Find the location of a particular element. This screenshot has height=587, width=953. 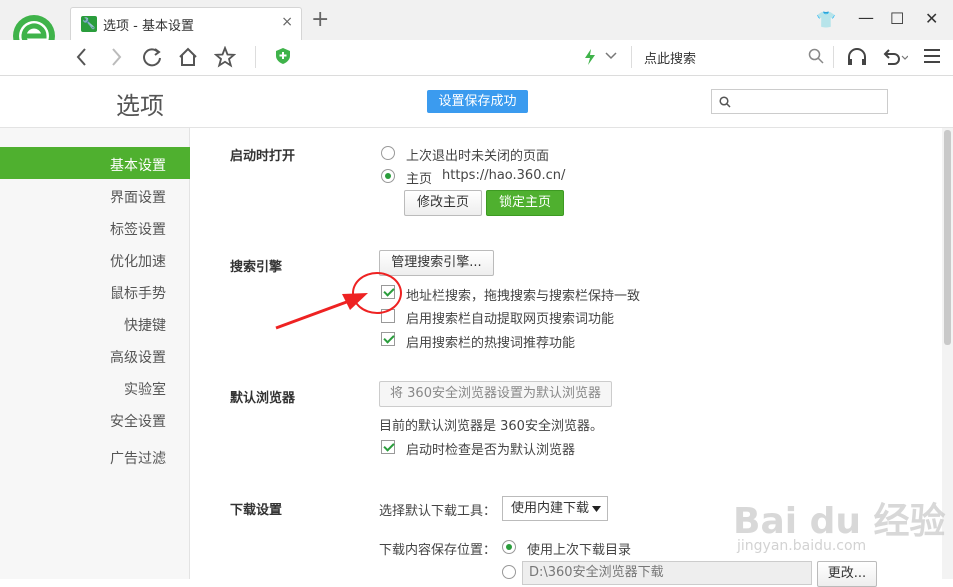

annotation-arrow is located at coordinates (321, 311).